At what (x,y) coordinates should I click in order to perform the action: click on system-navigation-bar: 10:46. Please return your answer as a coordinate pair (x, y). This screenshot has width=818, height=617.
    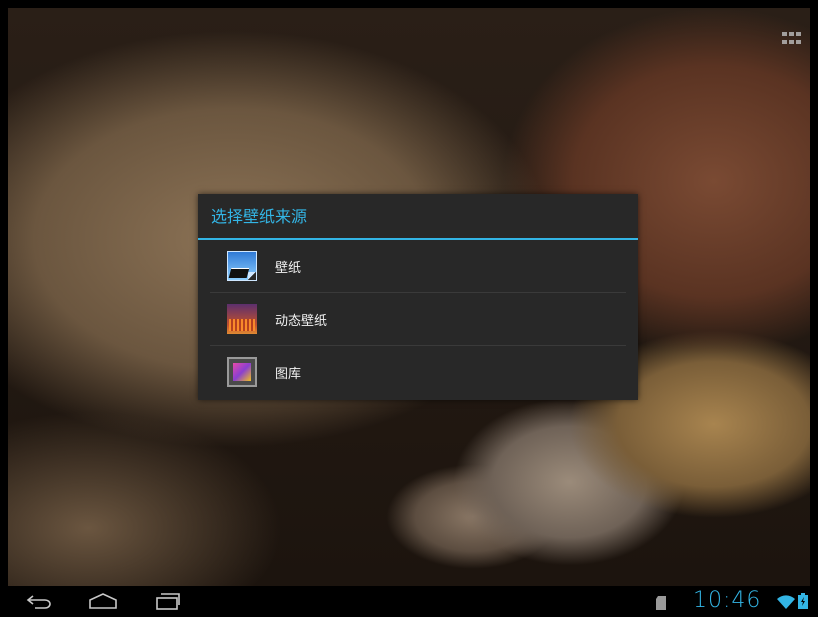
    Looking at the image, I should click on (409, 601).